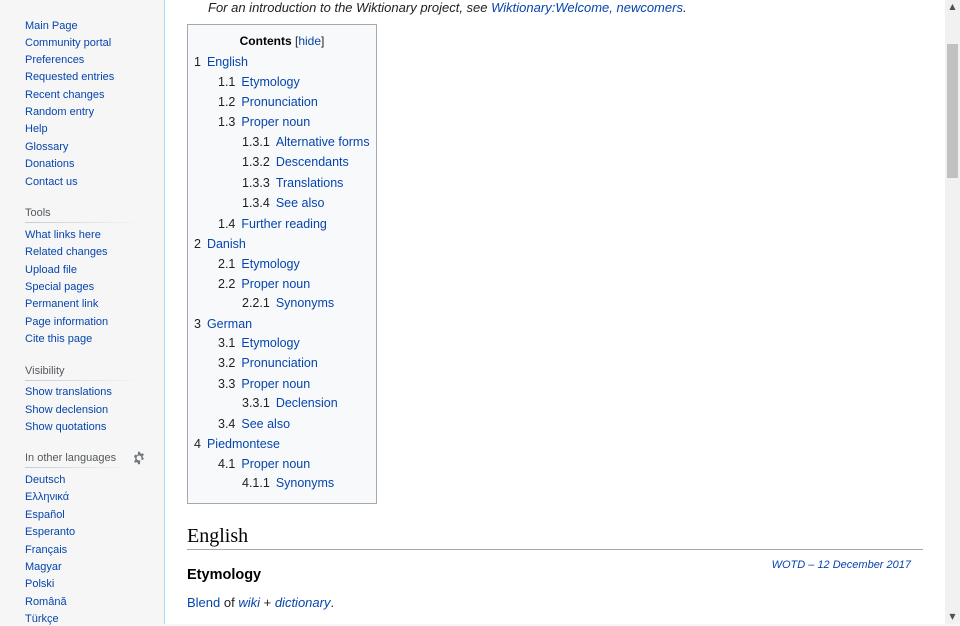  Describe the element at coordinates (59, 287) in the screenshot. I see `sidebar-link-special-pages: Special pages` at that location.